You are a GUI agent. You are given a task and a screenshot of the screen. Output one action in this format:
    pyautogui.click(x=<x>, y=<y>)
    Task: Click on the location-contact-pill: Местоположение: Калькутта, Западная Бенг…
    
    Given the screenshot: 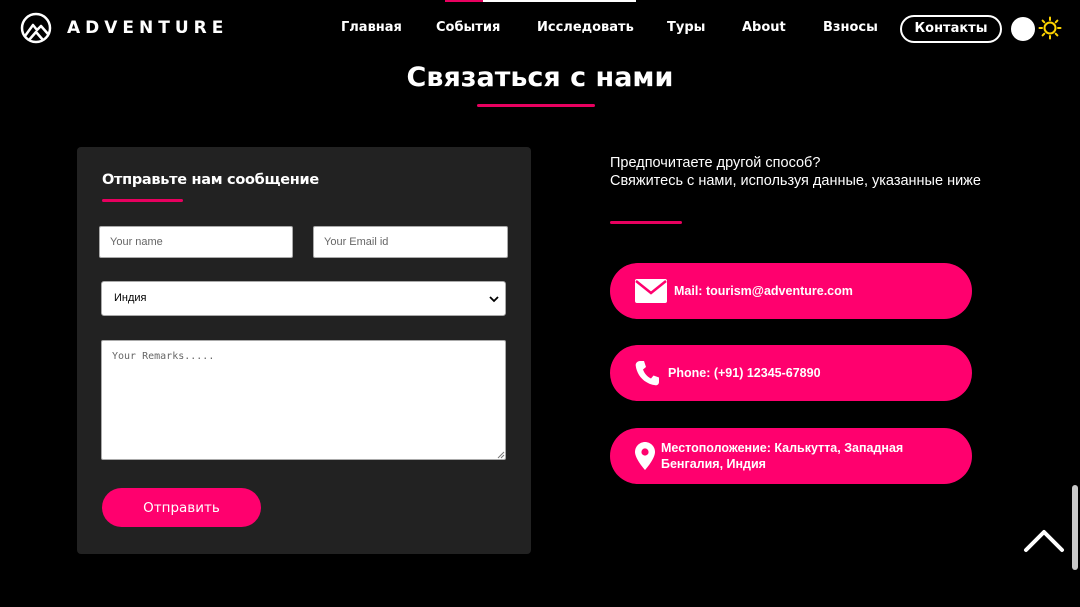 What is the action you would take?
    pyautogui.click(x=791, y=456)
    